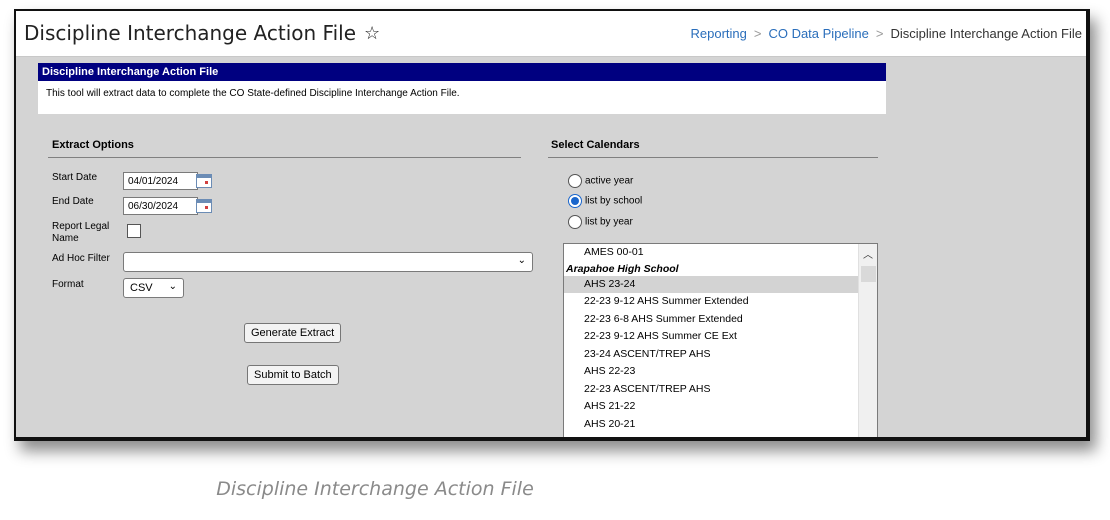 Image resolution: width=1110 pixels, height=520 pixels. Describe the element at coordinates (720, 435) in the screenshot. I see `list-item: AHS 19-20` at that location.